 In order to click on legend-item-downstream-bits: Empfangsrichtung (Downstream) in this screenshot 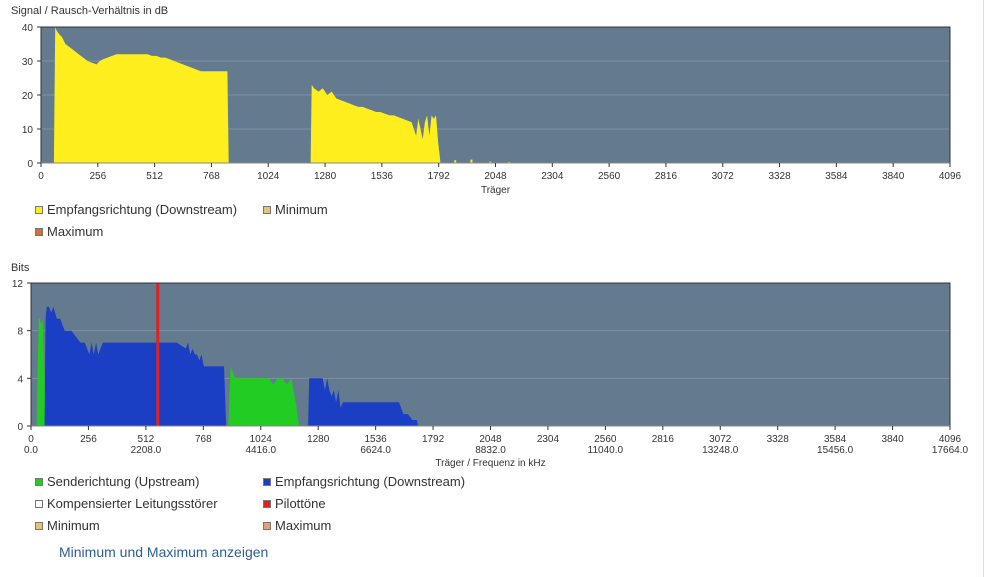, I will do `click(364, 481)`.